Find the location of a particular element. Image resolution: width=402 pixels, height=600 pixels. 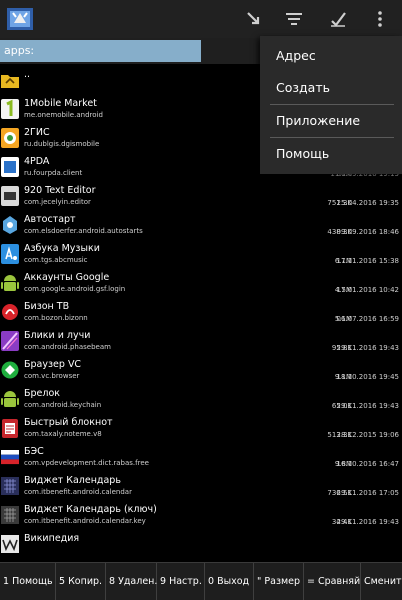

list-item: Википедия is located at coordinates (201, 544).